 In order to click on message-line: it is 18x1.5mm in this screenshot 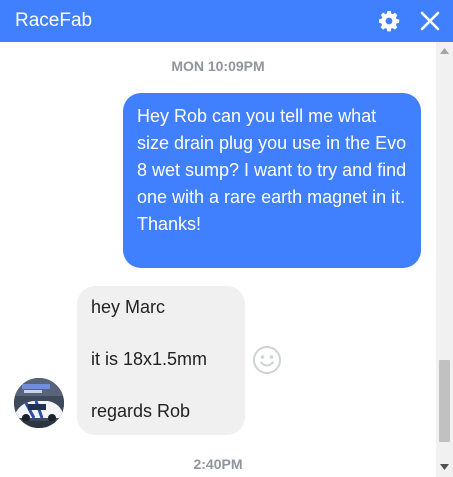, I will do `click(149, 359)`.